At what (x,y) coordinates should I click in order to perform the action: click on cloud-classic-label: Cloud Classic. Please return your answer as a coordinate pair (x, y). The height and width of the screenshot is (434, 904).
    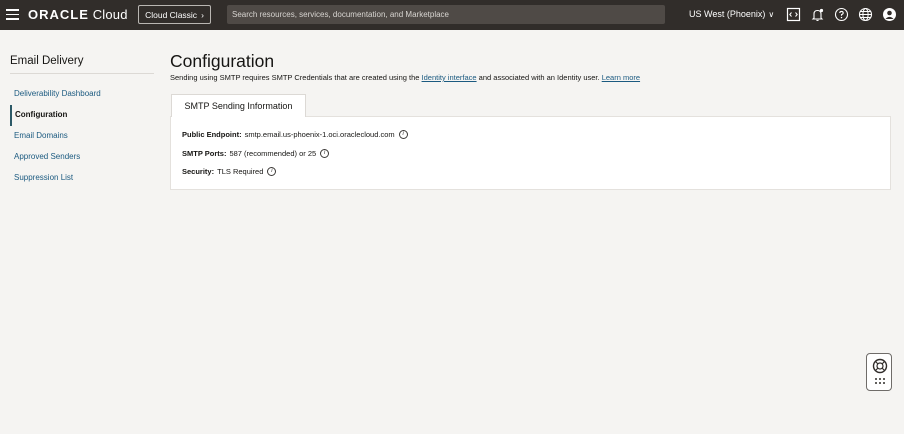
    Looking at the image, I should click on (171, 14).